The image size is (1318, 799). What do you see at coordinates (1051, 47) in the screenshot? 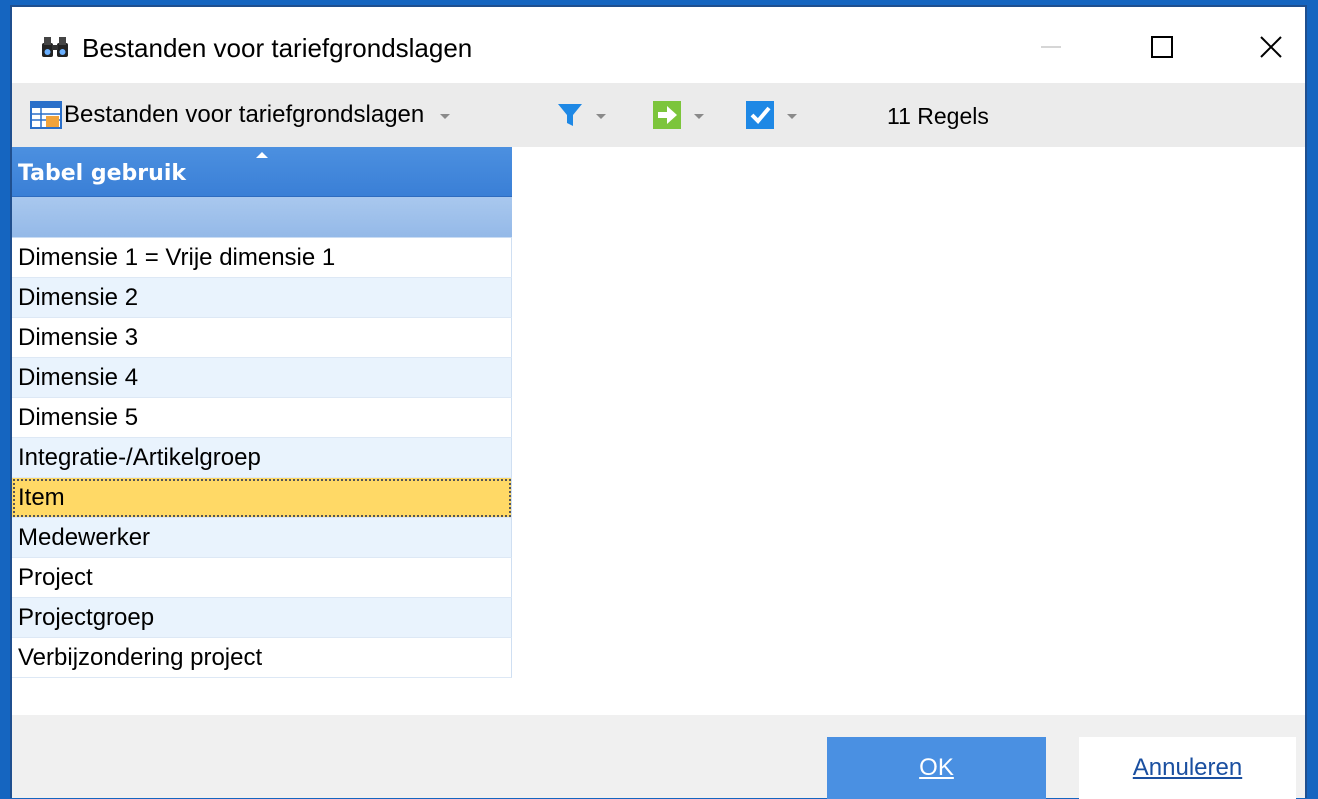
I see `minimize-icon` at bounding box center [1051, 47].